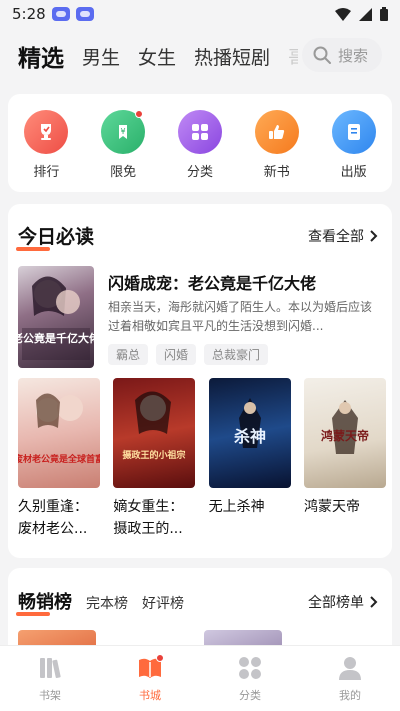 Image resolution: width=400 pixels, height=711 pixels. I want to click on nav-bookshelf: 书架, so click(50, 682).